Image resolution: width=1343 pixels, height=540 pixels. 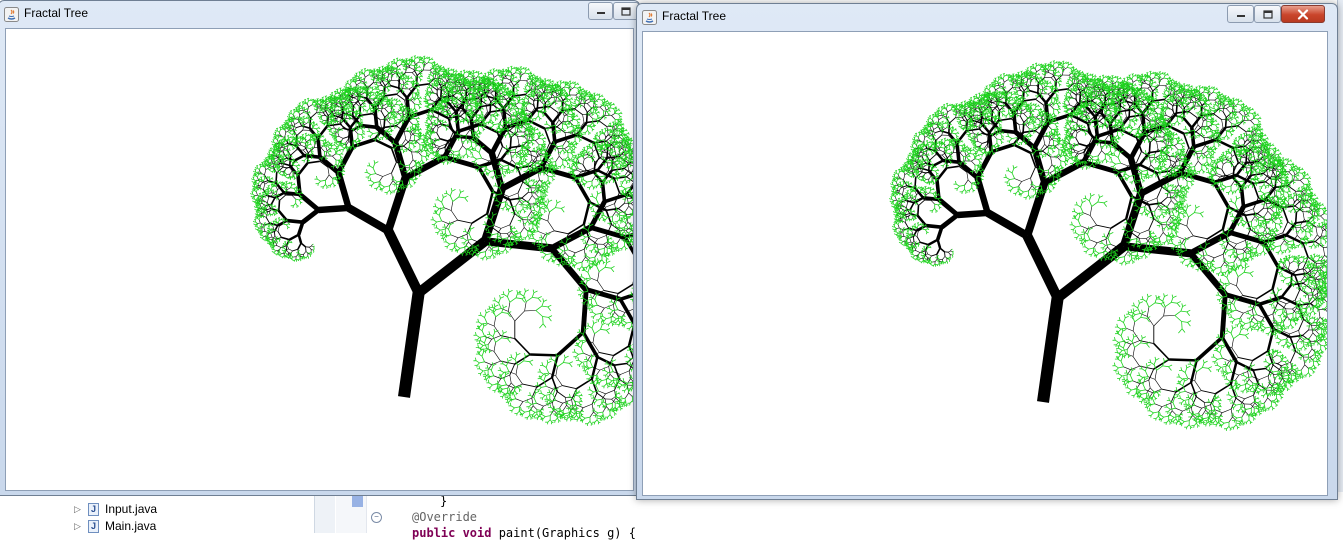 I want to click on code-text: paint(Graphics g) {, so click(x=563, y=533).